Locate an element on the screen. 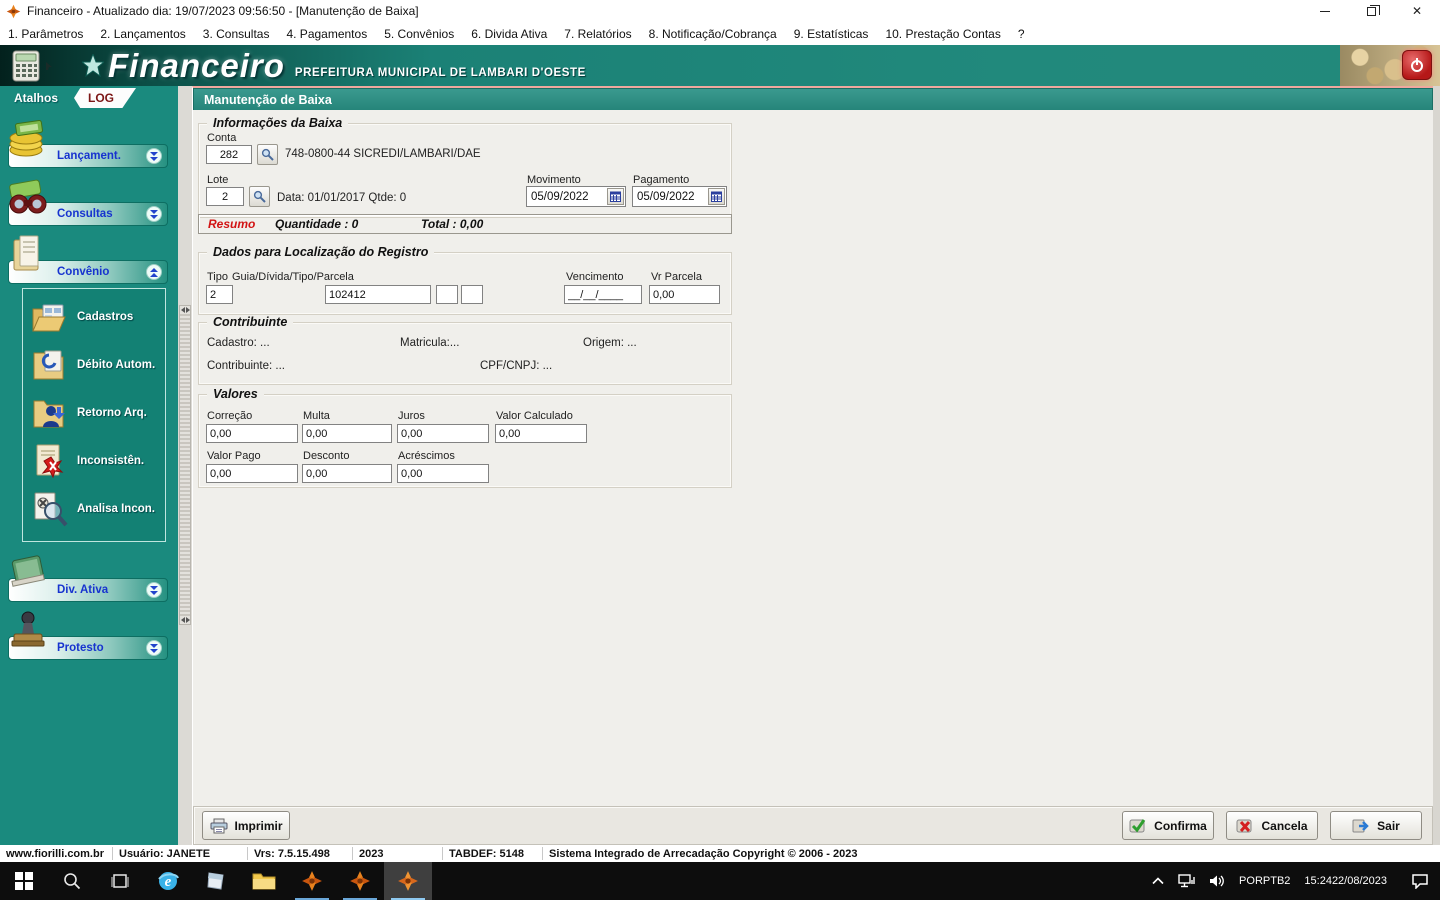 This screenshot has width=1440, height=900. restore-button is located at coordinates (1371, 11).